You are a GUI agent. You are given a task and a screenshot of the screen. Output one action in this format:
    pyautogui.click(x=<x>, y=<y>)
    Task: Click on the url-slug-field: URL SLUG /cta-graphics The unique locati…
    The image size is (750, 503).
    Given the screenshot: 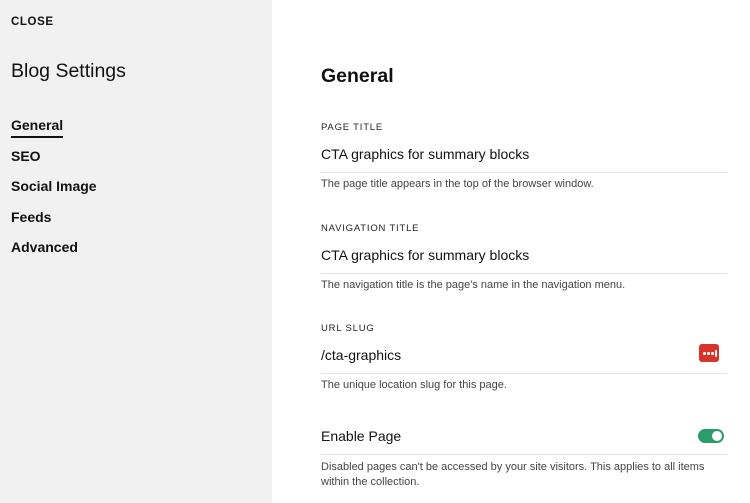 What is the action you would take?
    pyautogui.click(x=524, y=358)
    